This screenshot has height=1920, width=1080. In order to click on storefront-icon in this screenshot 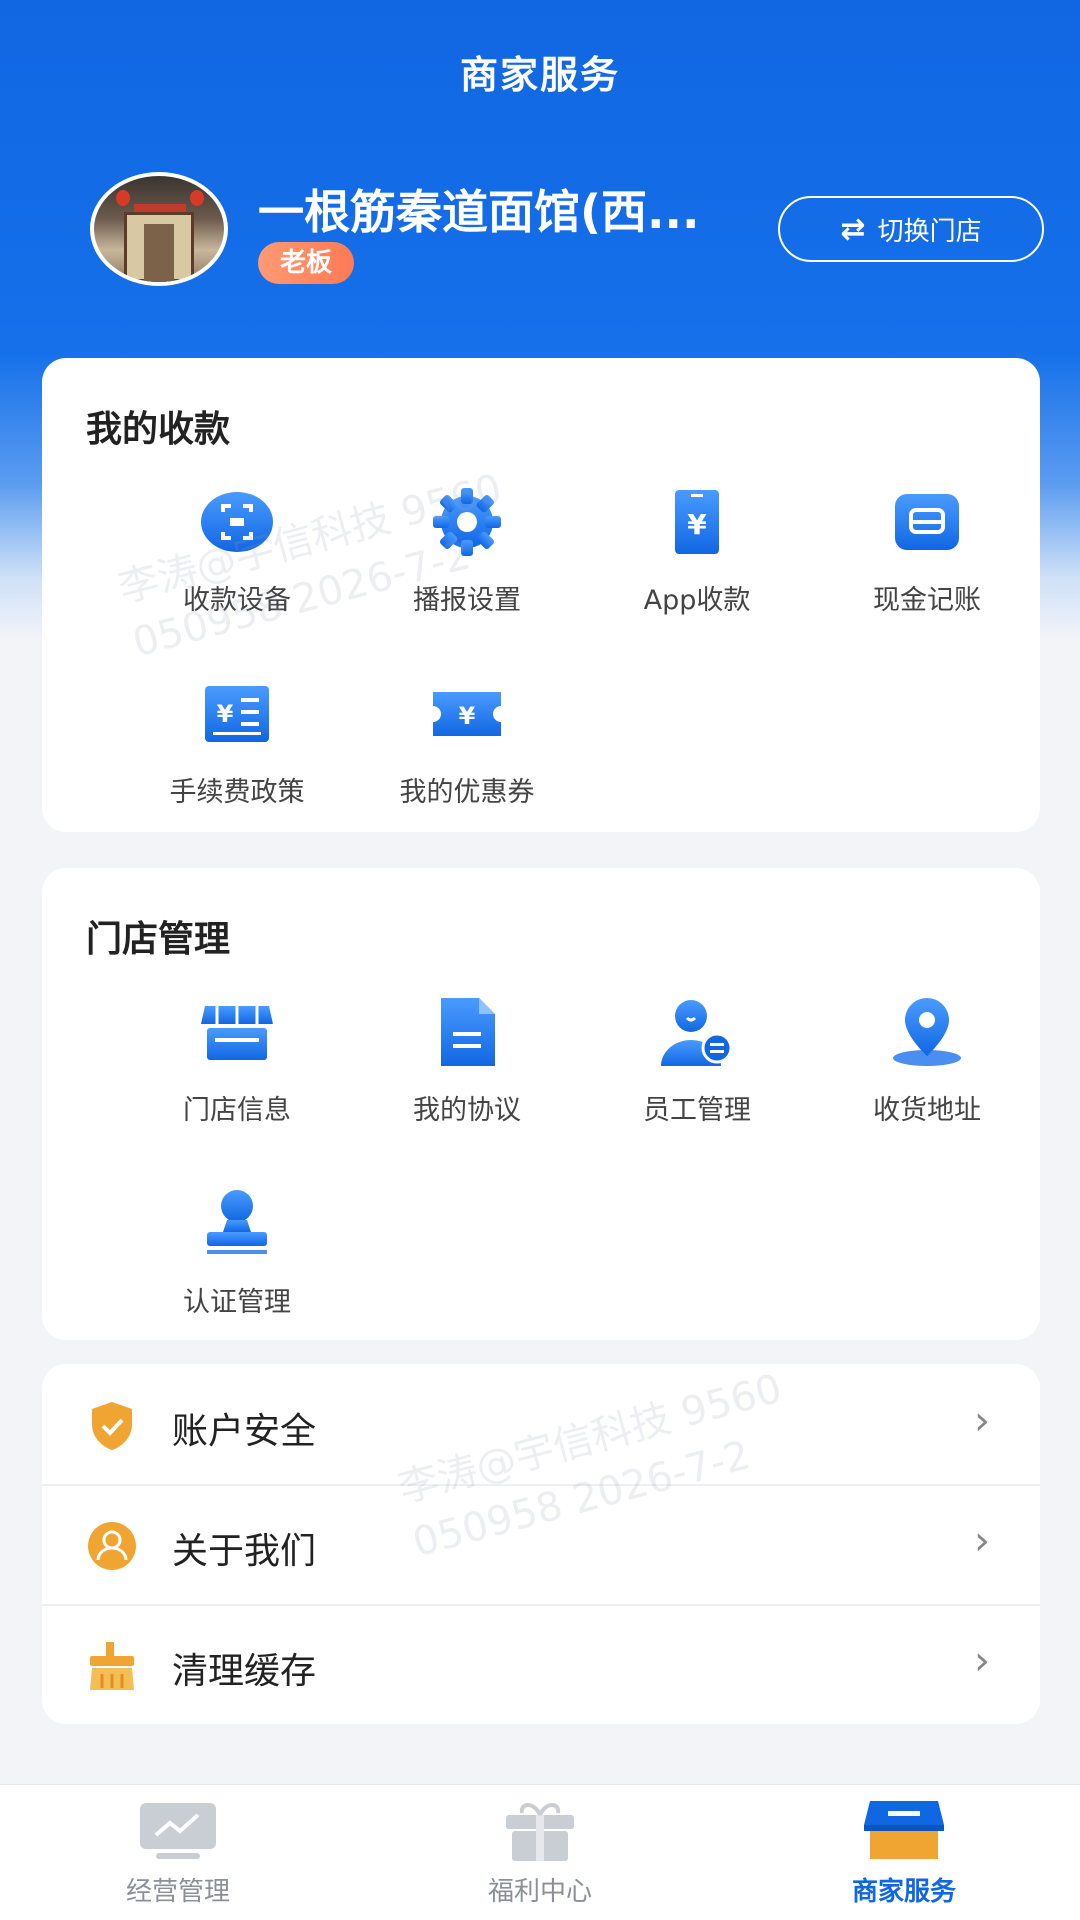, I will do `click(237, 1032)`.